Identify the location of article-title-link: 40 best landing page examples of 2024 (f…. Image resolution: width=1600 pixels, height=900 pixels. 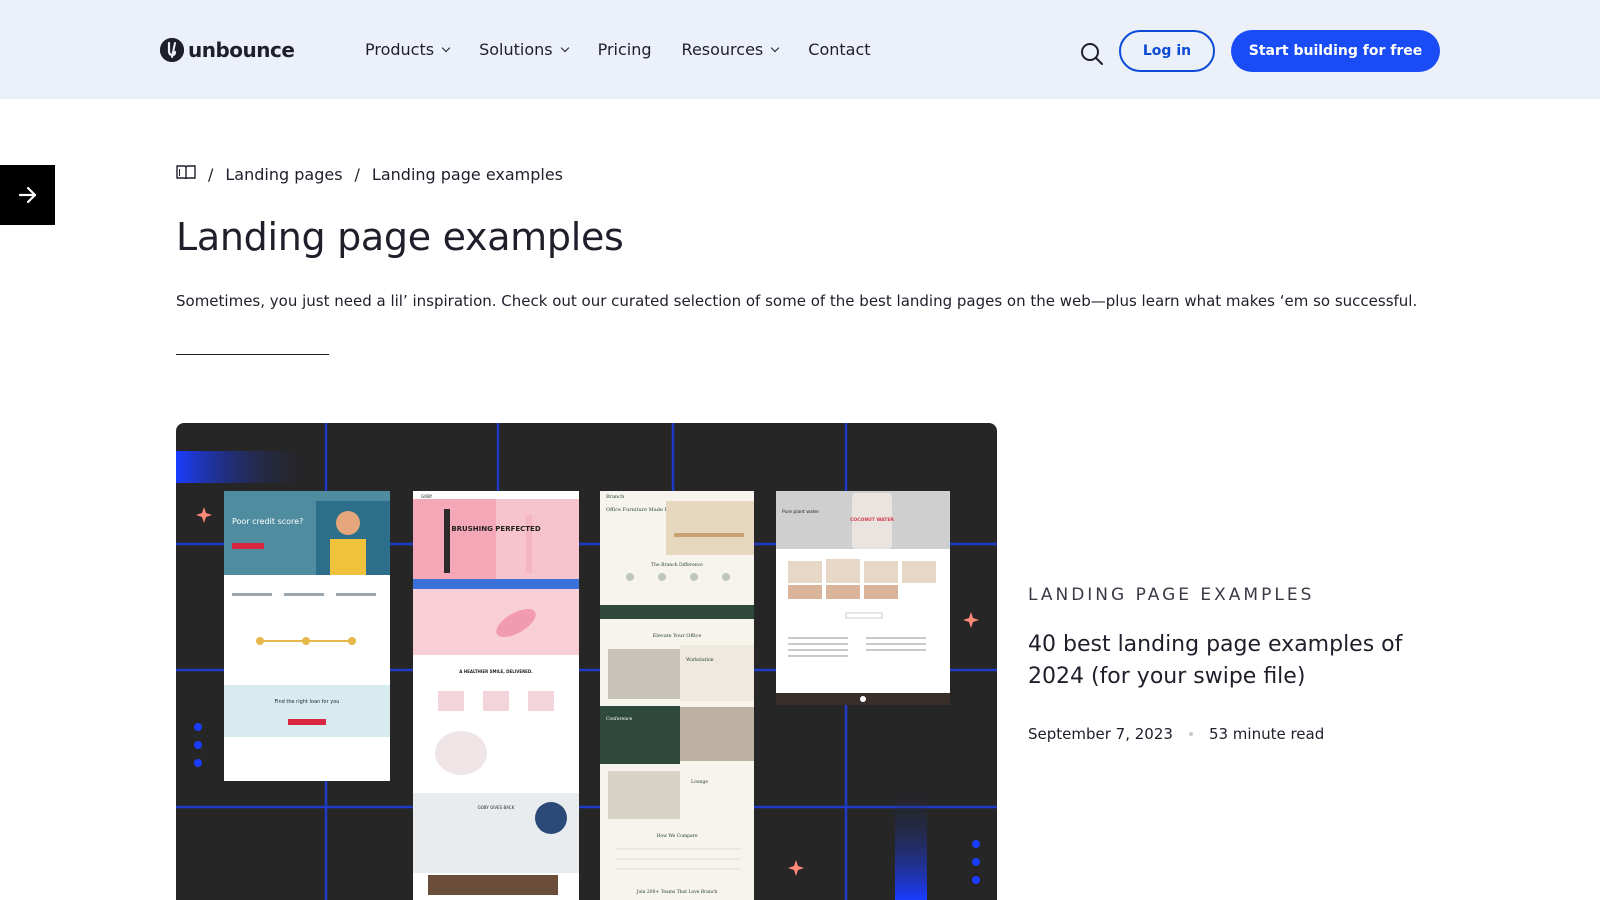
(1238, 661).